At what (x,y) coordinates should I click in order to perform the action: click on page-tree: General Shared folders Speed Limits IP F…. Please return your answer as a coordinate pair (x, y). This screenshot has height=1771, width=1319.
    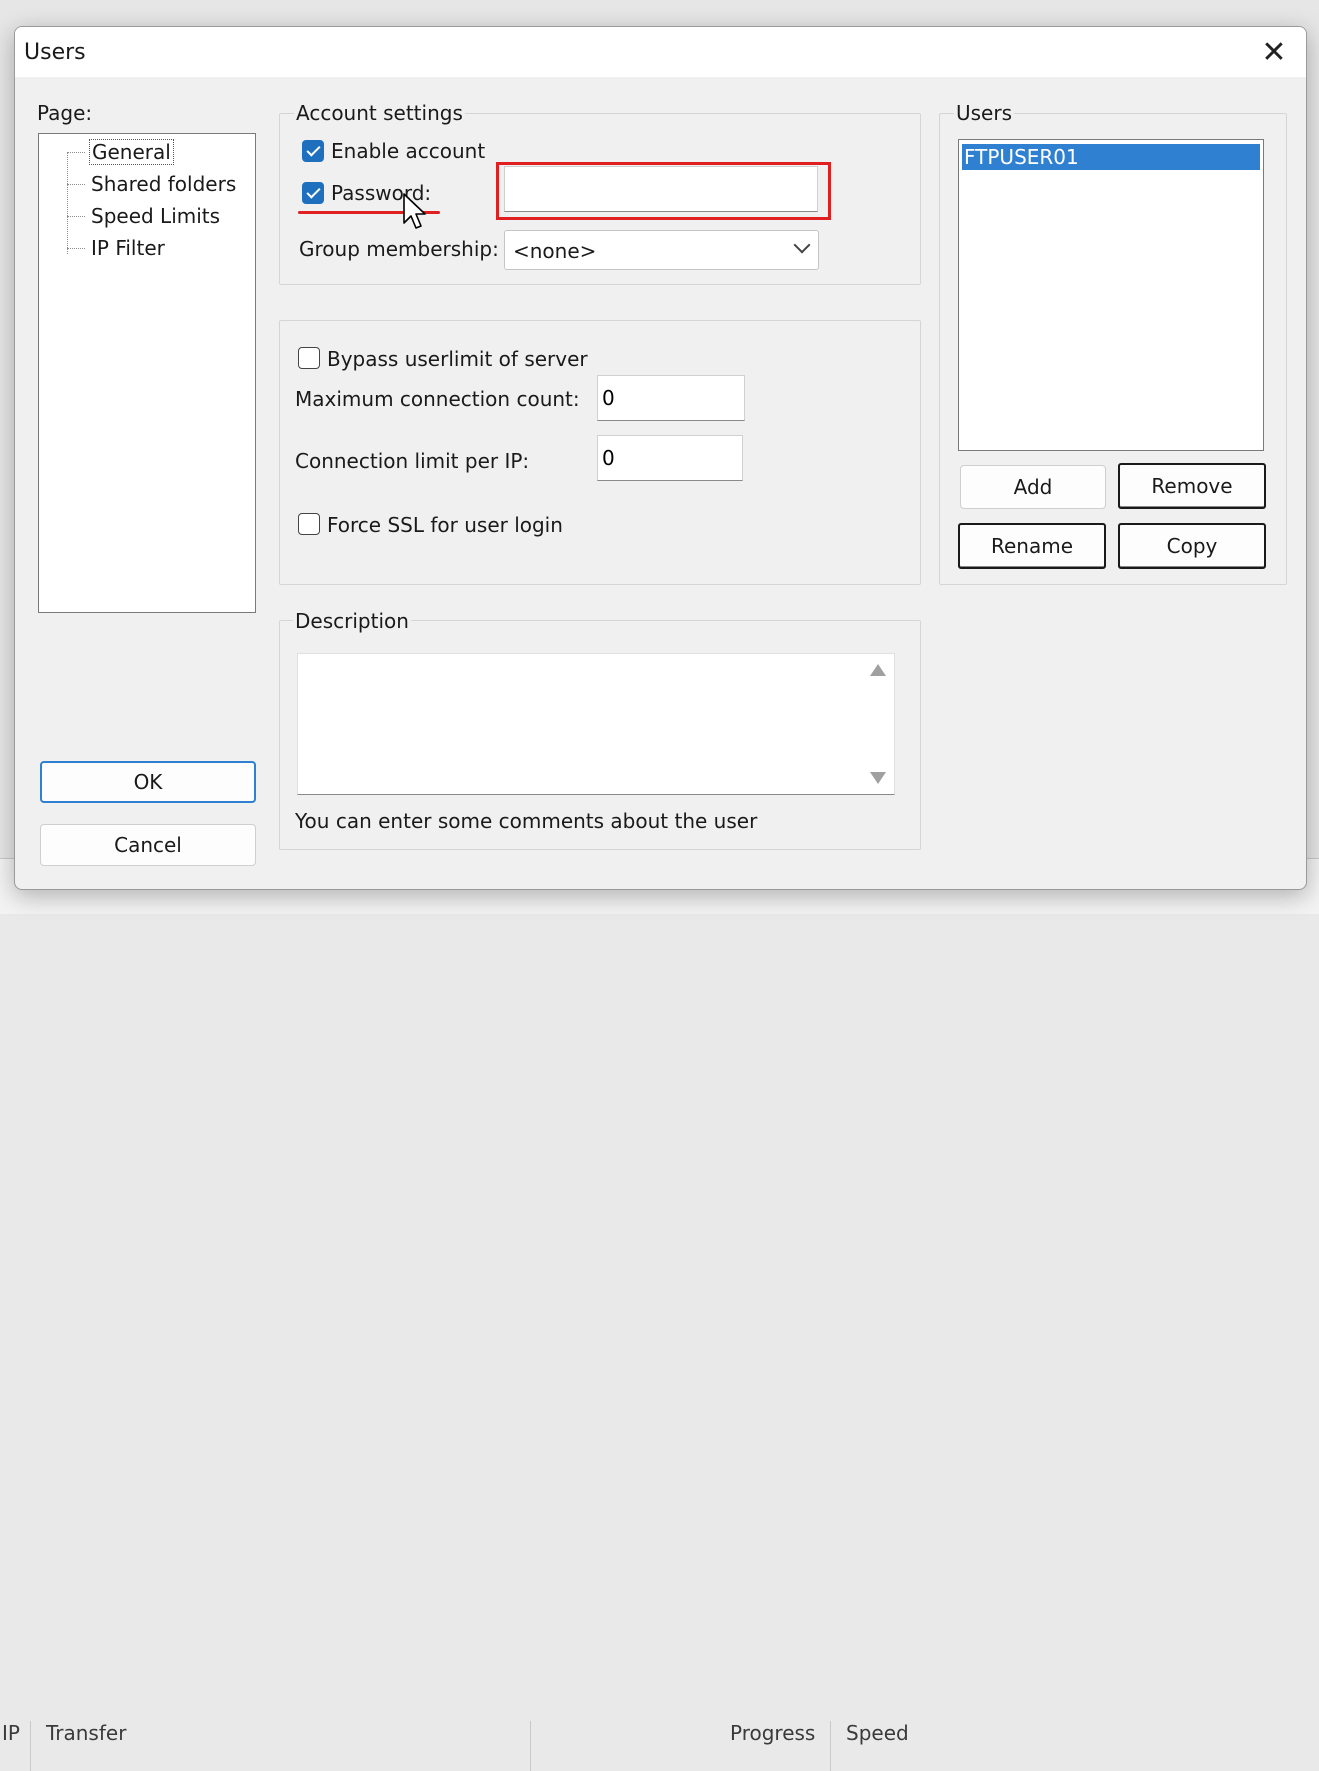
    Looking at the image, I should click on (147, 373).